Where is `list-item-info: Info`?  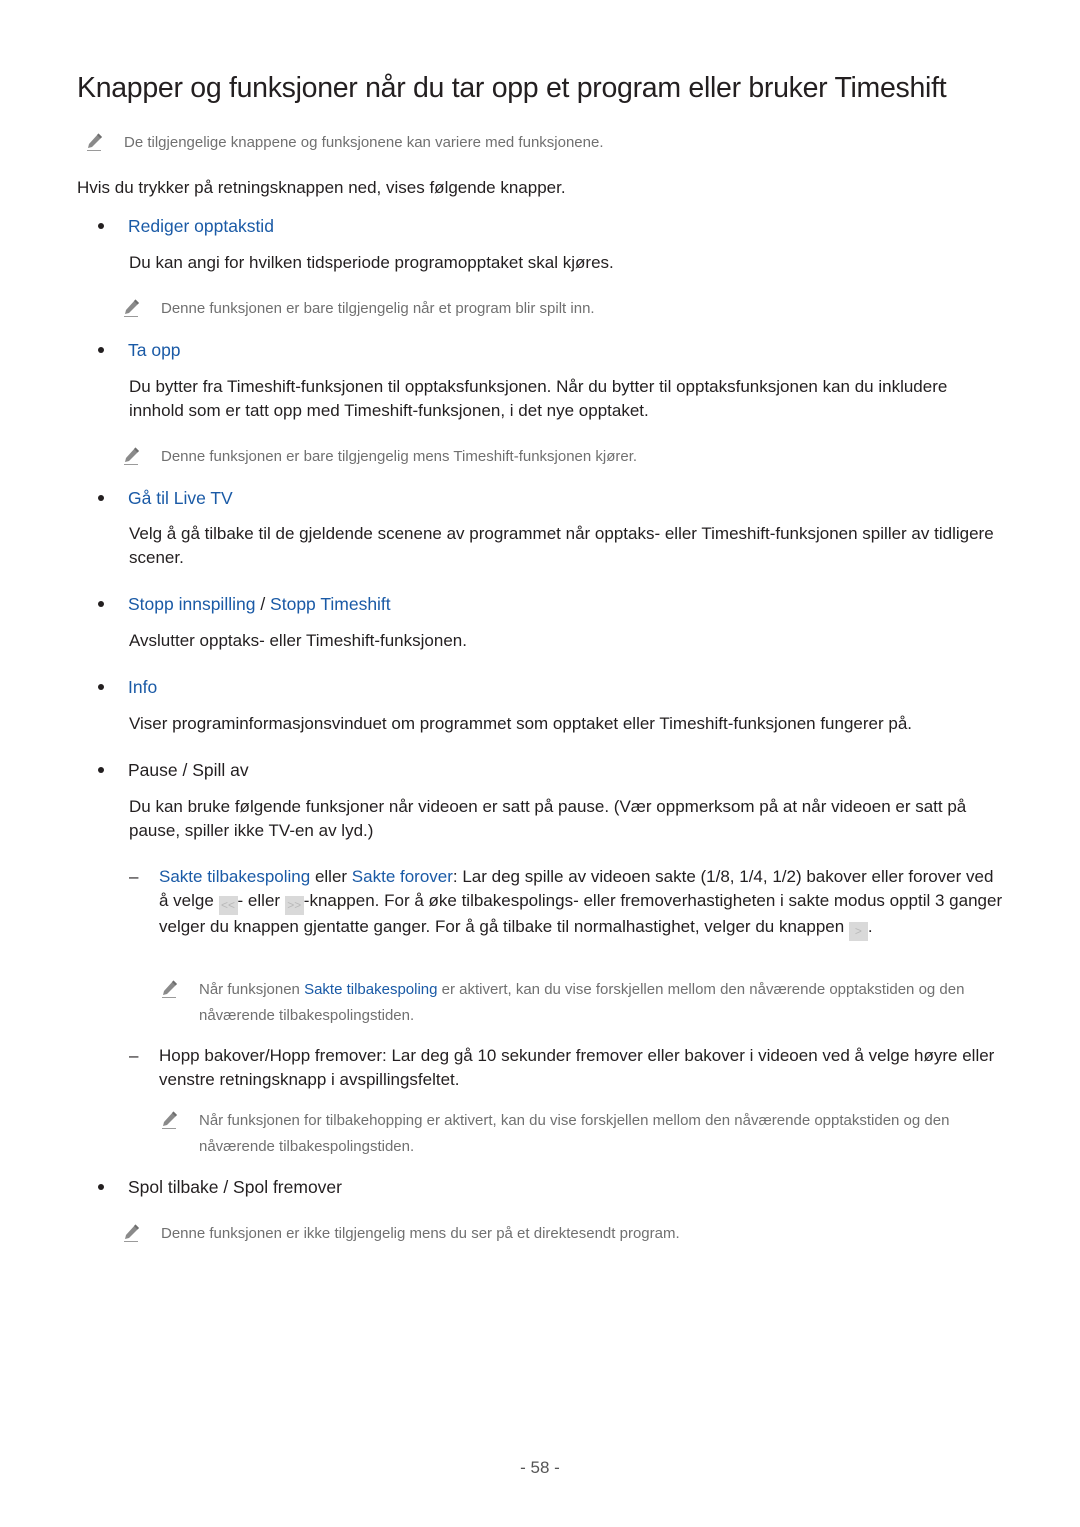
list-item-info: Info is located at coordinates (127, 687).